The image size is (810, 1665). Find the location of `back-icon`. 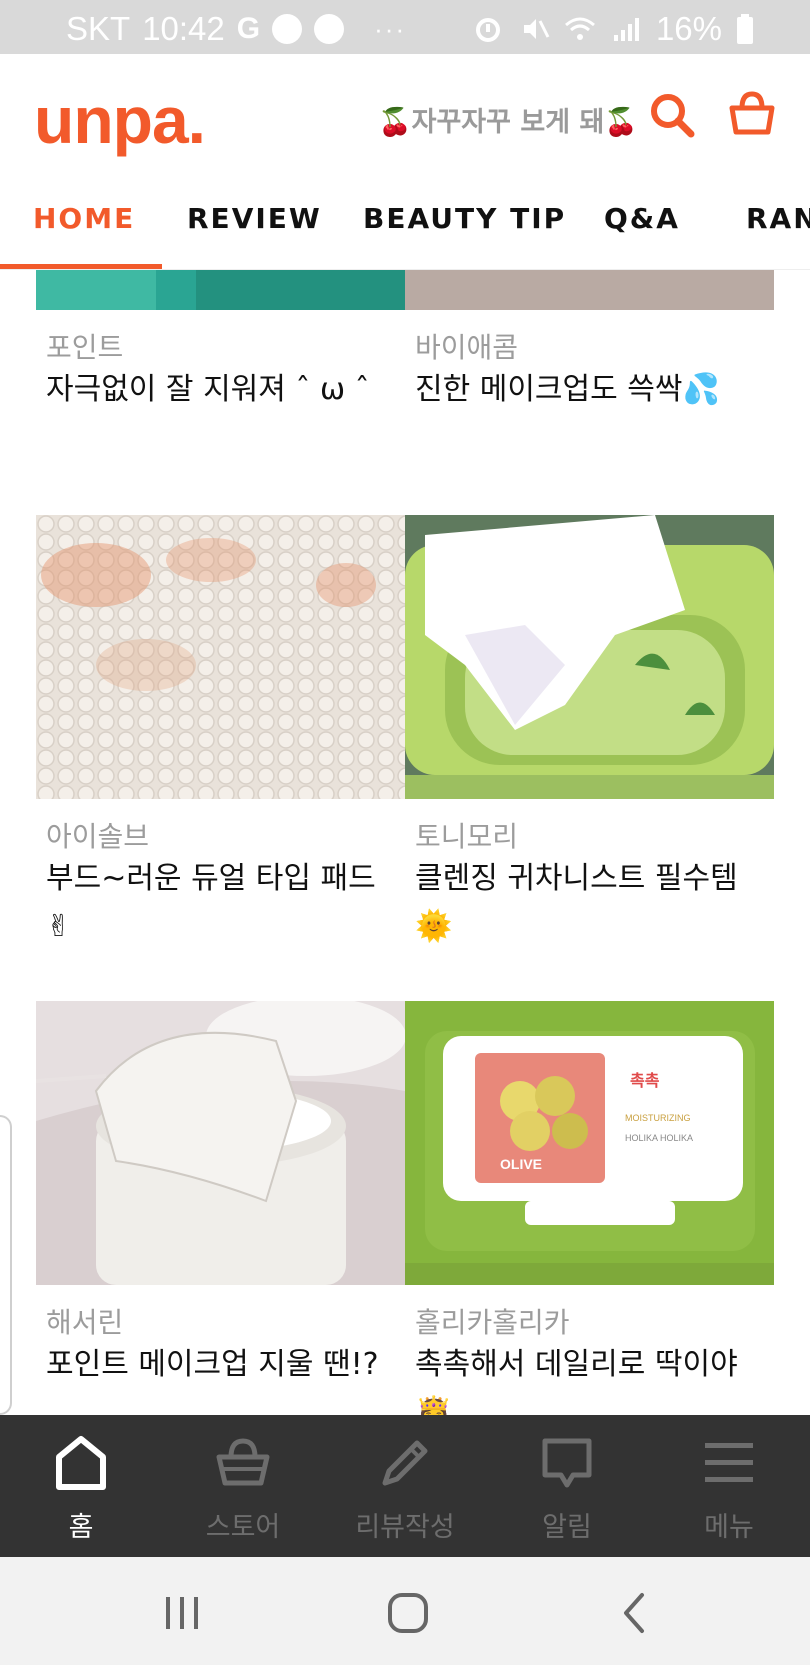

back-icon is located at coordinates (636, 1613).